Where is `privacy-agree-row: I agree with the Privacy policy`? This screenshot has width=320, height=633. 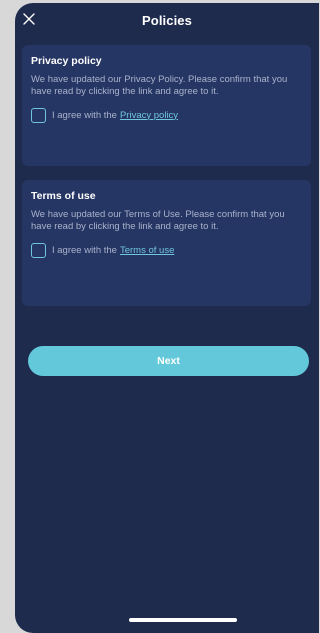
privacy-agree-row: I agree with the Privacy policy is located at coordinates (166, 115).